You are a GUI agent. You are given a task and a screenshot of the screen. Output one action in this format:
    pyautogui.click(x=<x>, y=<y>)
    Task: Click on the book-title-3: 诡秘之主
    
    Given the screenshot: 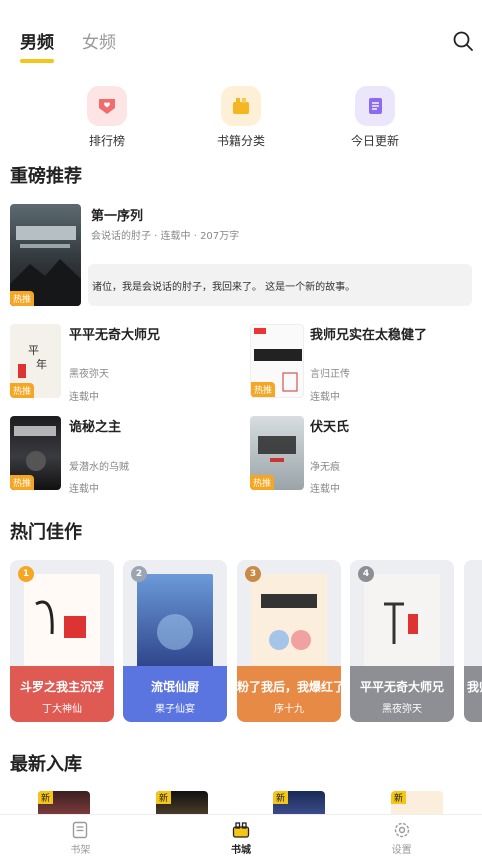 What is the action you would take?
    pyautogui.click(x=95, y=425)
    